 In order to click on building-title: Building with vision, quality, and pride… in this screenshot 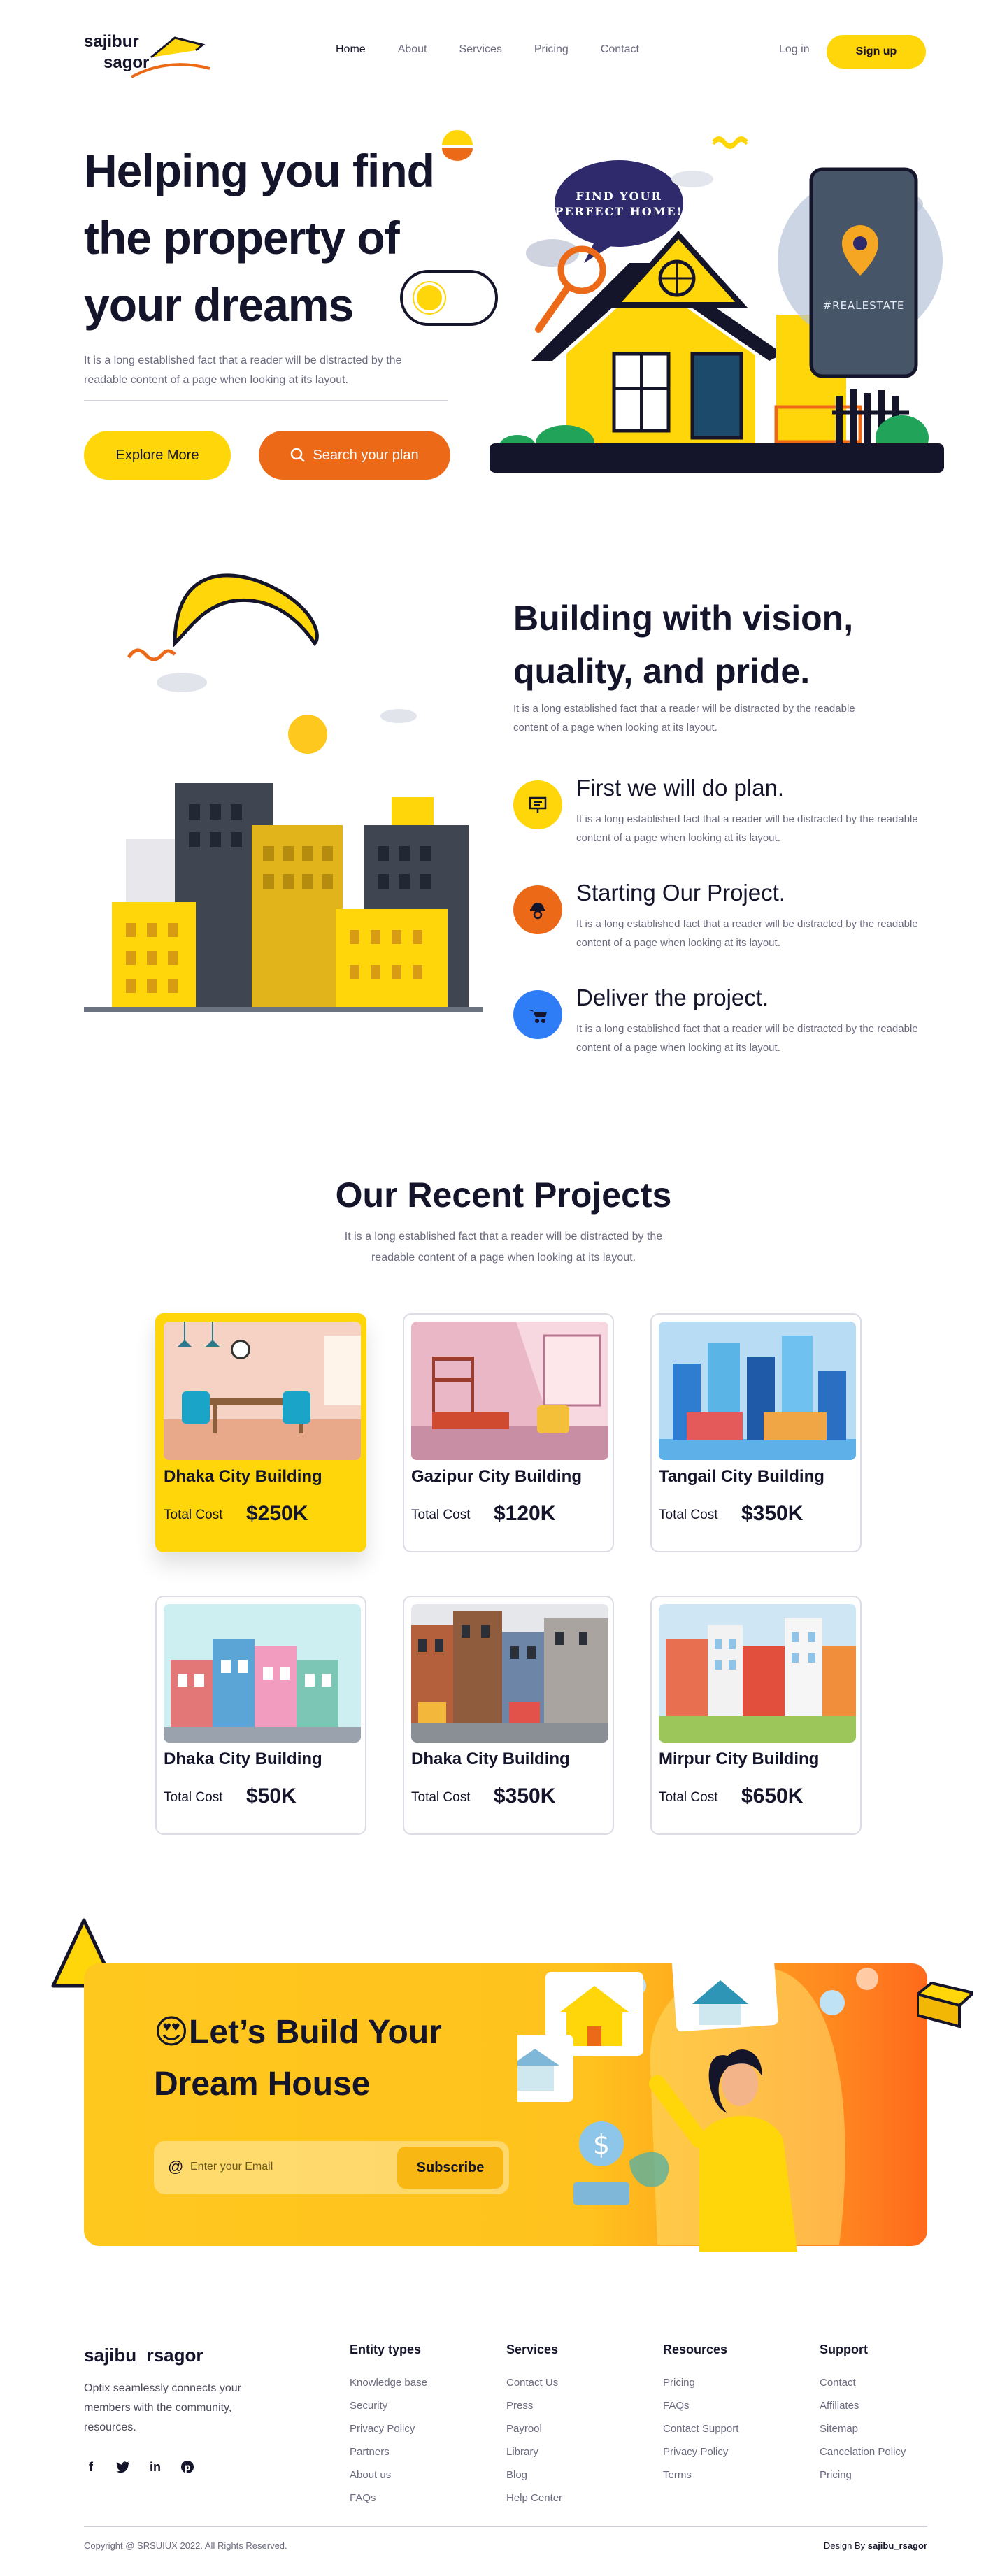, I will do `click(709, 645)`.